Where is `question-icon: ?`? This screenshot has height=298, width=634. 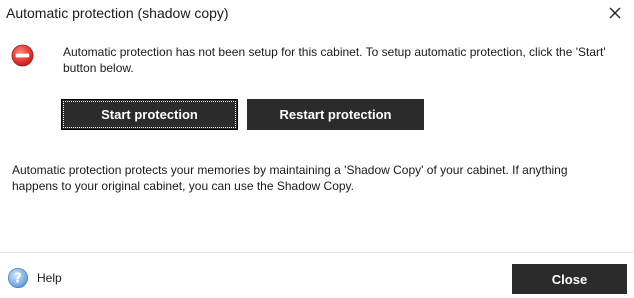
question-icon: ? is located at coordinates (18, 278).